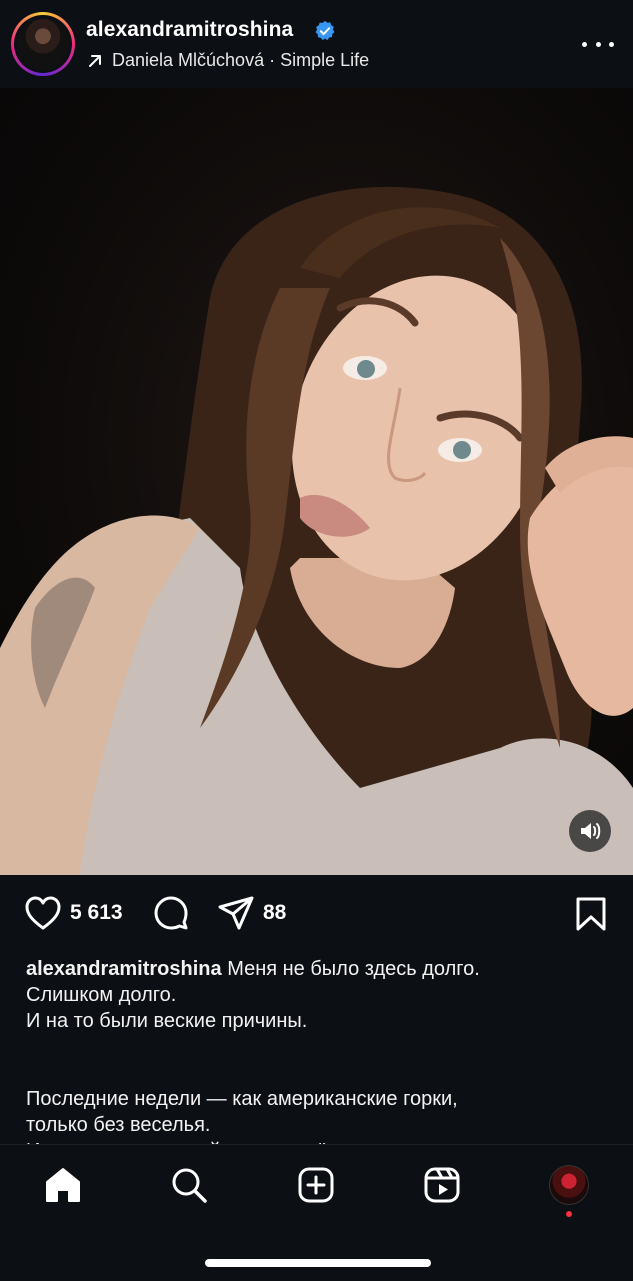 Image resolution: width=633 pixels, height=1281 pixels. I want to click on share-action: 88, so click(251, 913).